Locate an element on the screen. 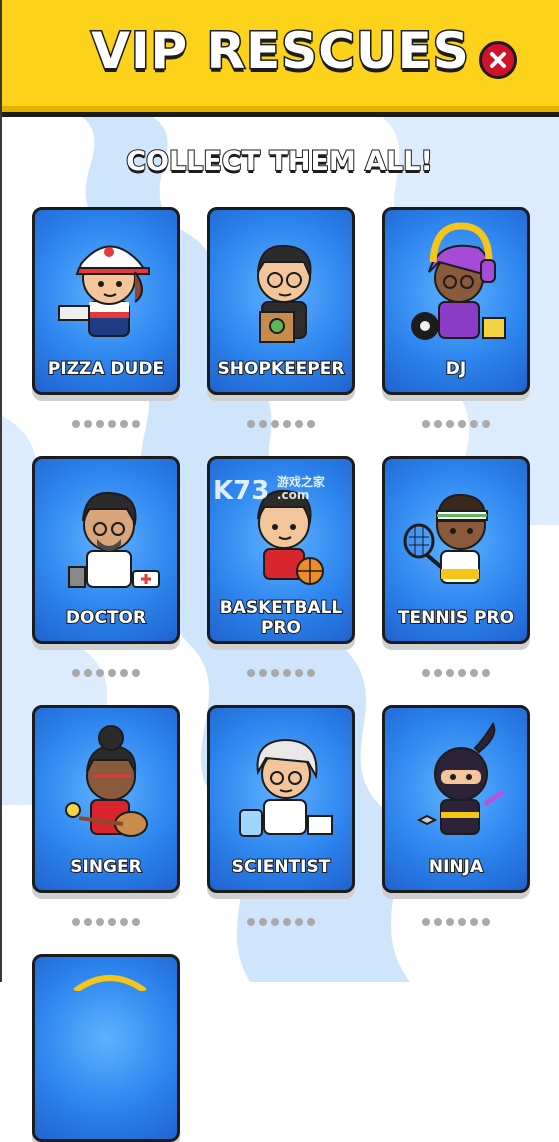 Image resolution: width=559 pixels, height=1142 pixels. card-scientist: SCIENTIST is located at coordinates (281, 799).